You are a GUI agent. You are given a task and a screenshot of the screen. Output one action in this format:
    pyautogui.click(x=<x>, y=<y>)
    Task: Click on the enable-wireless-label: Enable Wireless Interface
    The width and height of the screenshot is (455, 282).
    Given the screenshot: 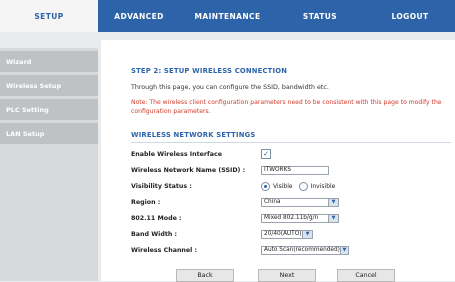 What is the action you would take?
    pyautogui.click(x=176, y=154)
    